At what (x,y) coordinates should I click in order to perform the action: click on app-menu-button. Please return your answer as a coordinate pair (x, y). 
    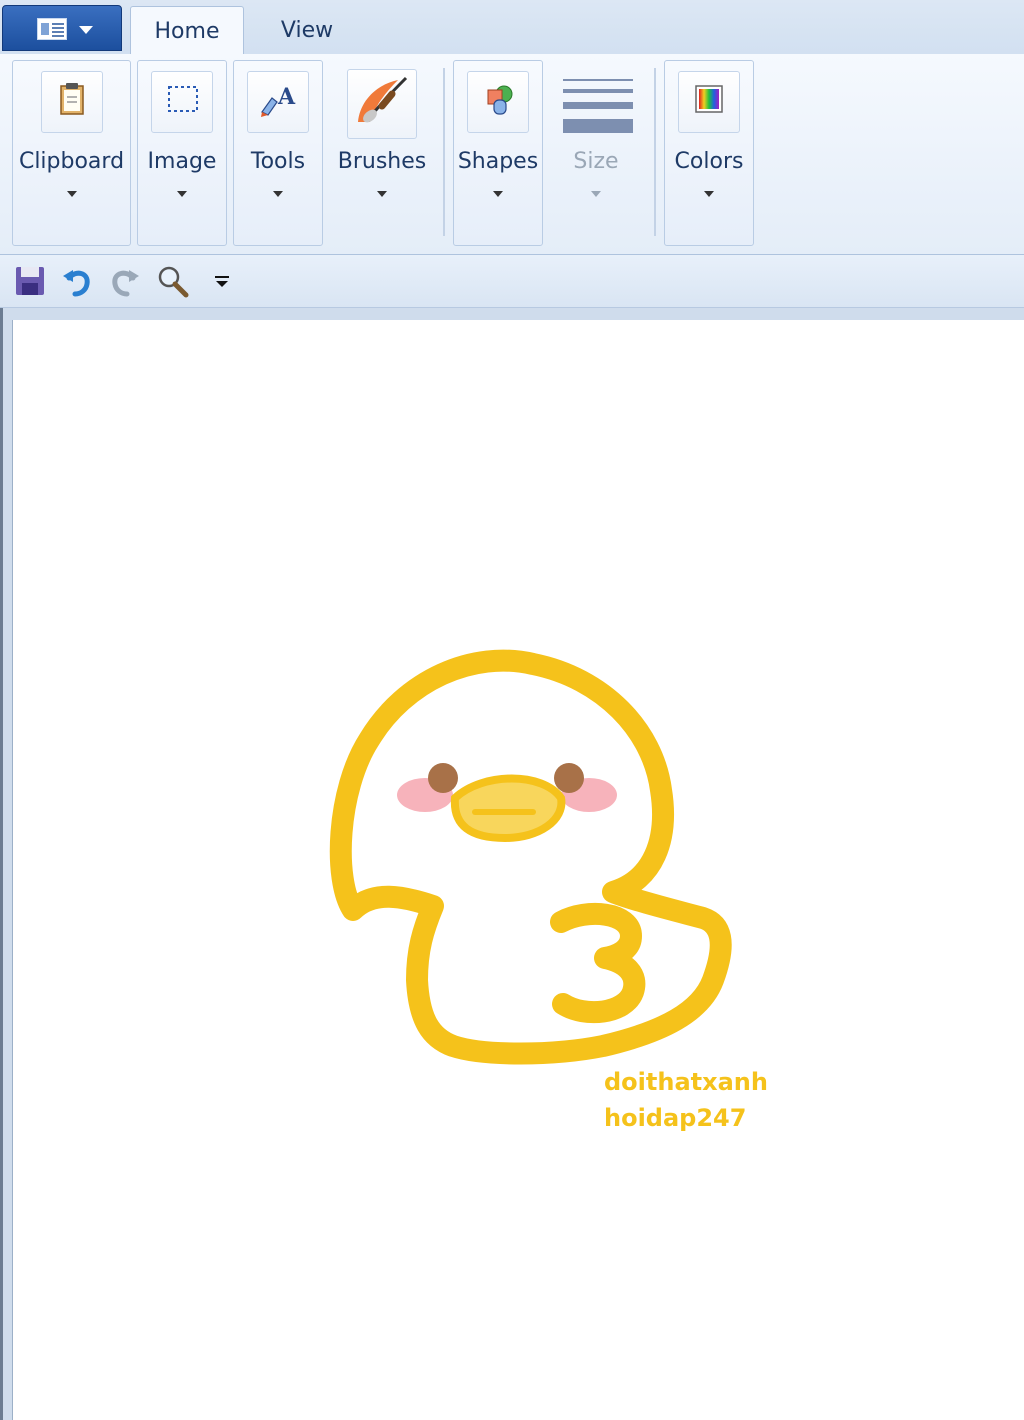
    Looking at the image, I should click on (62, 28).